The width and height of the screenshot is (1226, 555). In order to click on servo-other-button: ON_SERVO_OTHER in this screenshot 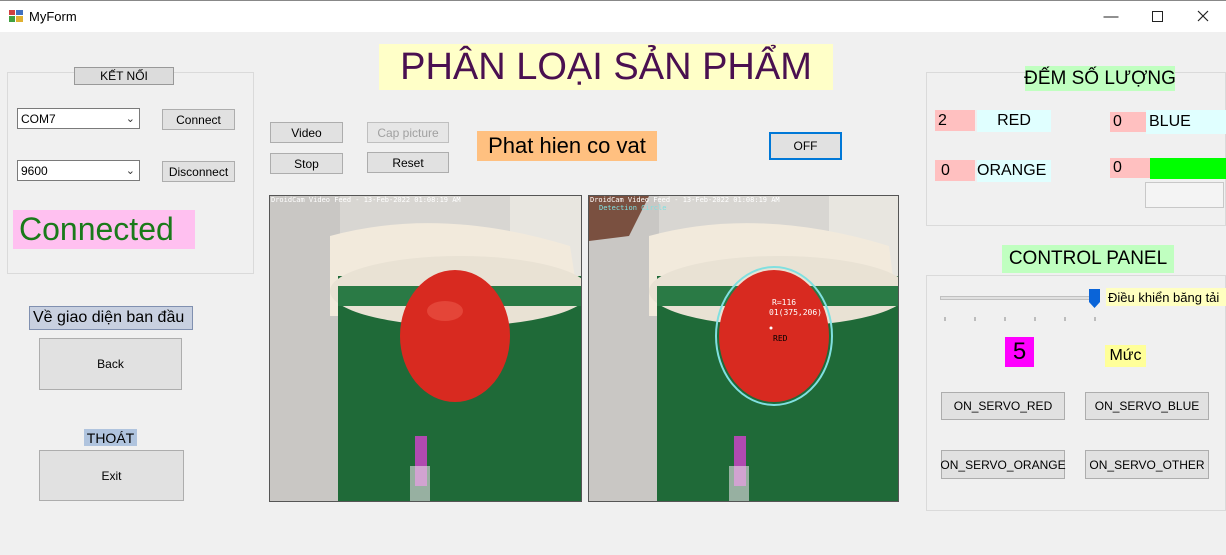, I will do `click(1147, 464)`.